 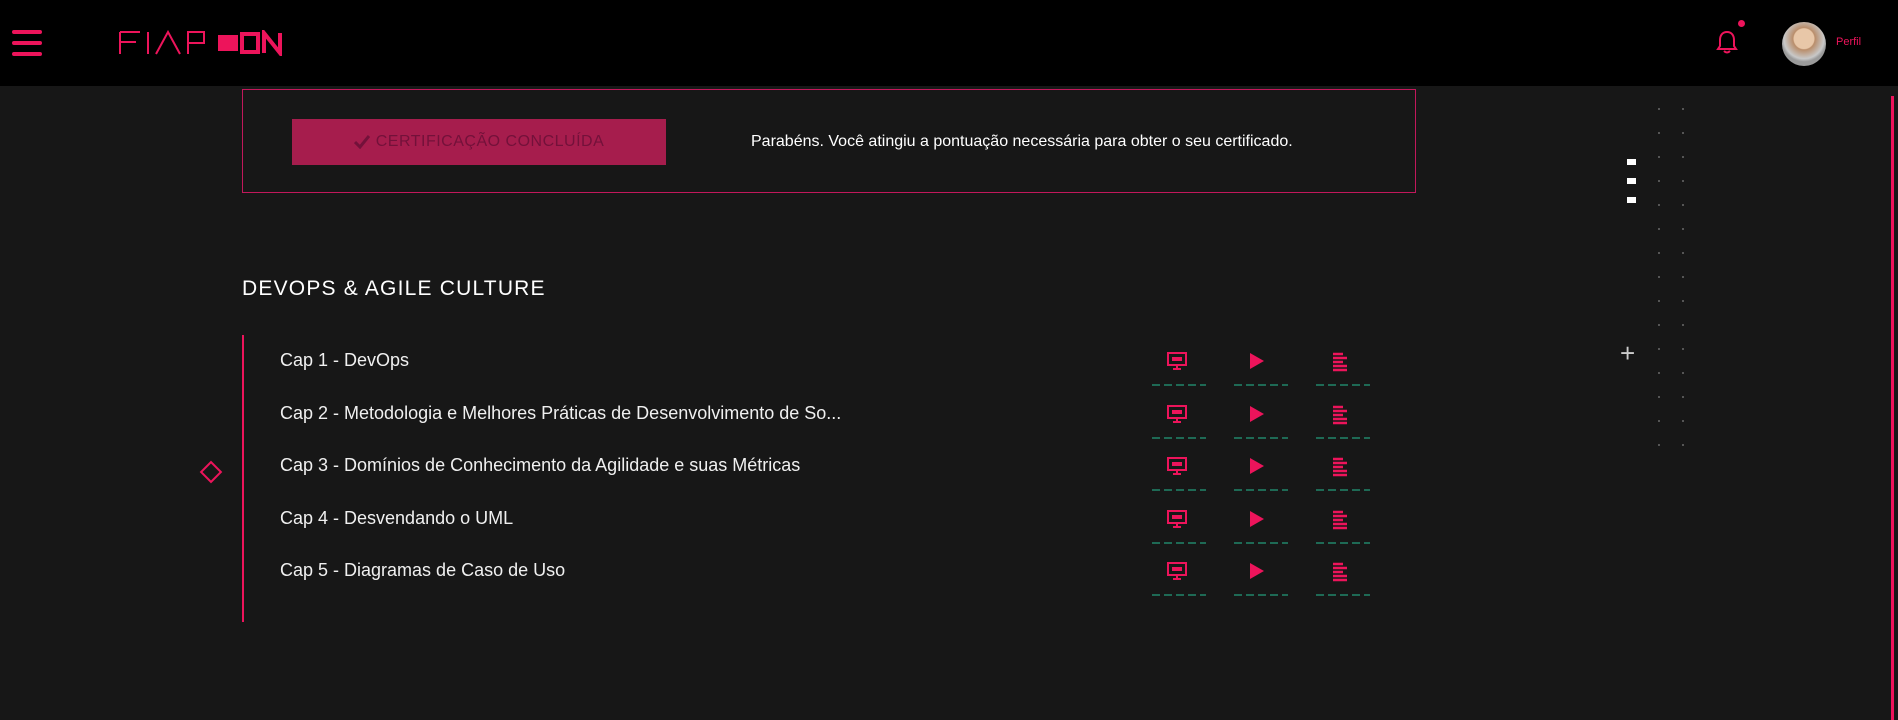 What do you see at coordinates (1727, 44) in the screenshot?
I see `bell-icon` at bounding box center [1727, 44].